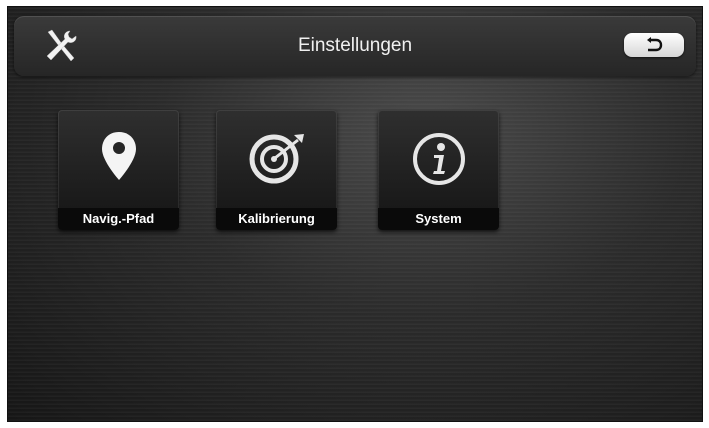 Image resolution: width=709 pixels, height=428 pixels. I want to click on menu-item-label: Navig.-Pfad, so click(118, 219).